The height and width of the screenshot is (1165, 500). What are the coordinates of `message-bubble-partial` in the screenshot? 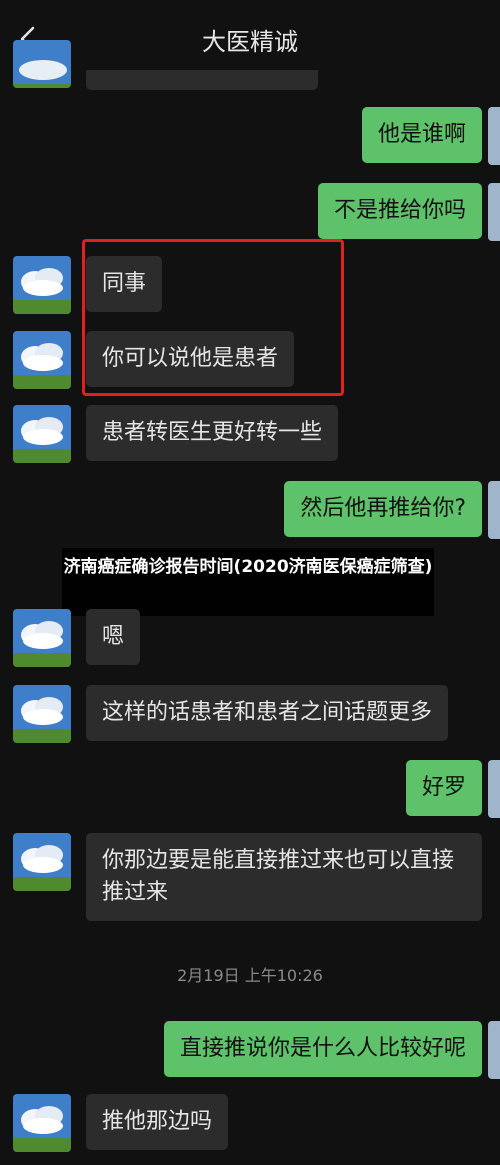 It's located at (202, 80).